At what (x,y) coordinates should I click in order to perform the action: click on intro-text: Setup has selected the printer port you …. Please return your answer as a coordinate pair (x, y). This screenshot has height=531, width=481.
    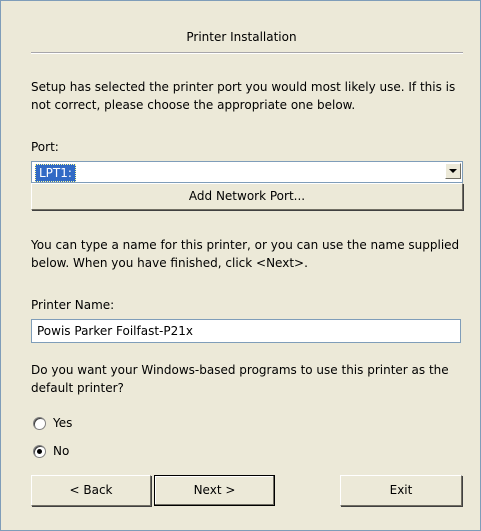
    Looking at the image, I should click on (243, 96).